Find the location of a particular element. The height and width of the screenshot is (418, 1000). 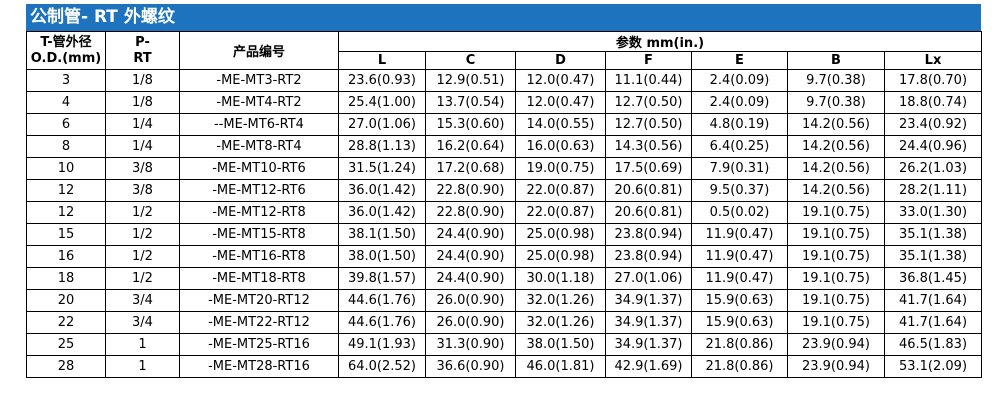

cell-od: 16 is located at coordinates (66, 256).